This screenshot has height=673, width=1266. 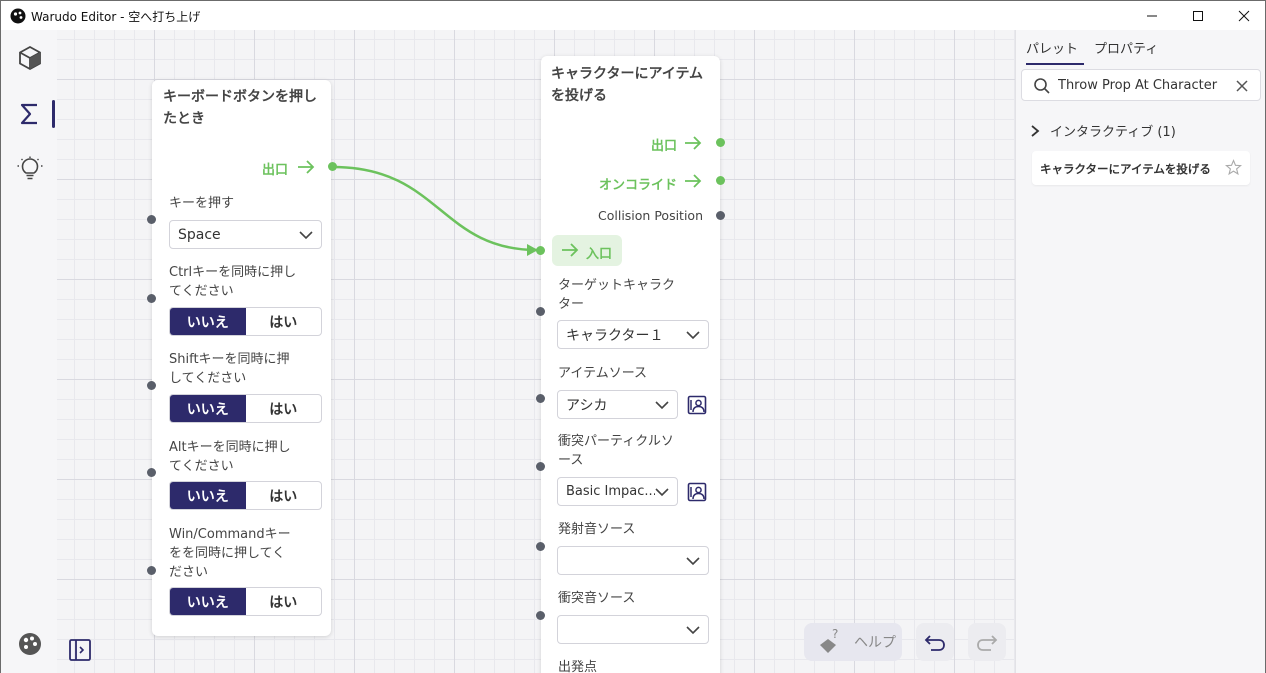 I want to click on particle-input-port, so click(x=540, y=466).